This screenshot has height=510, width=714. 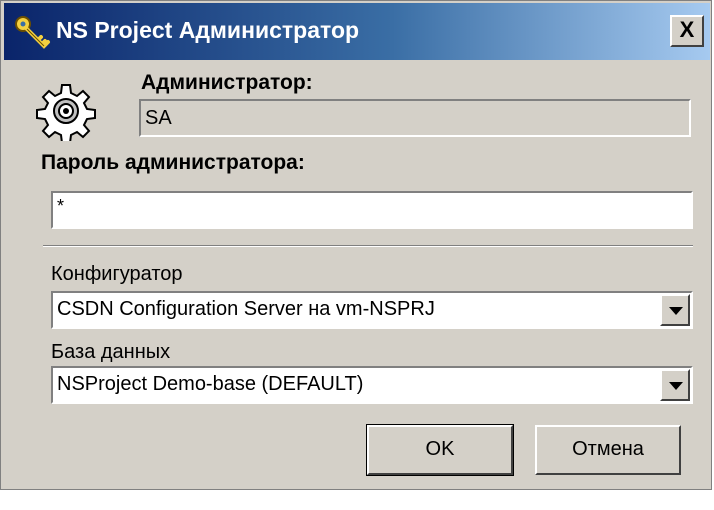 What do you see at coordinates (158, 118) in the screenshot?
I see `admin-value: SA` at bounding box center [158, 118].